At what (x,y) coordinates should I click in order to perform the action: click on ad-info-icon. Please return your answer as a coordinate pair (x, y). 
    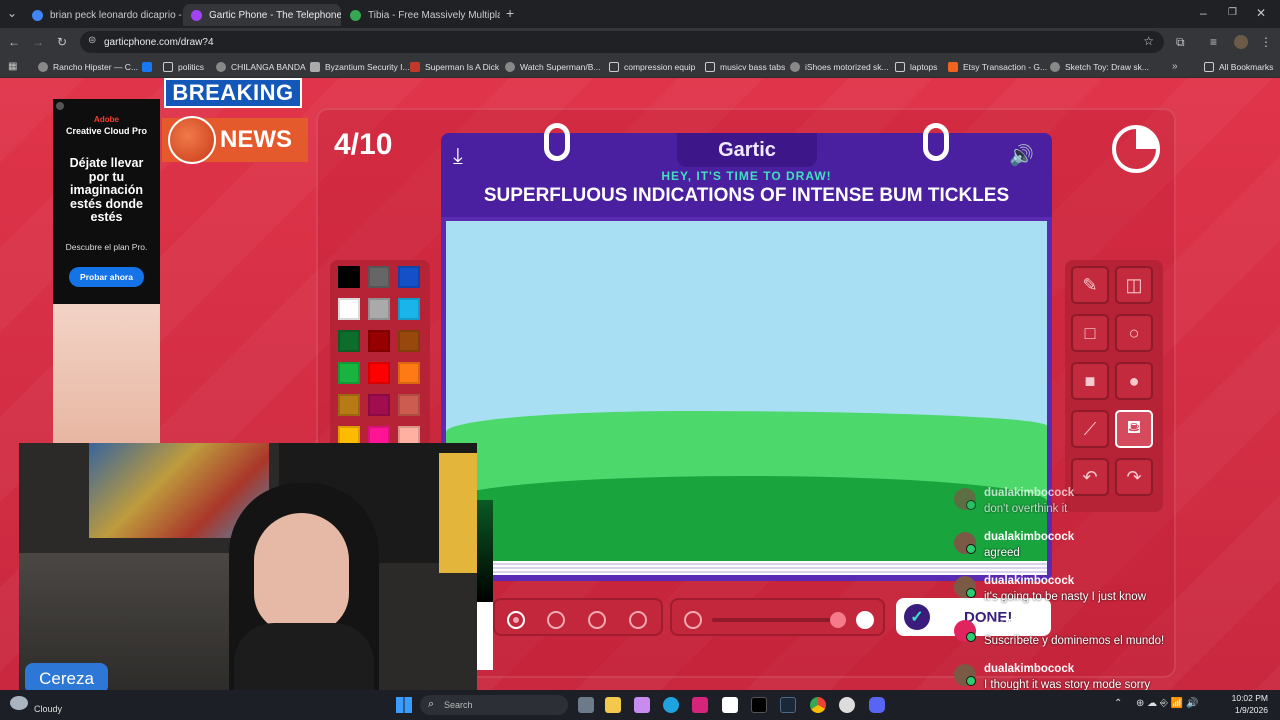
    Looking at the image, I should click on (60, 106).